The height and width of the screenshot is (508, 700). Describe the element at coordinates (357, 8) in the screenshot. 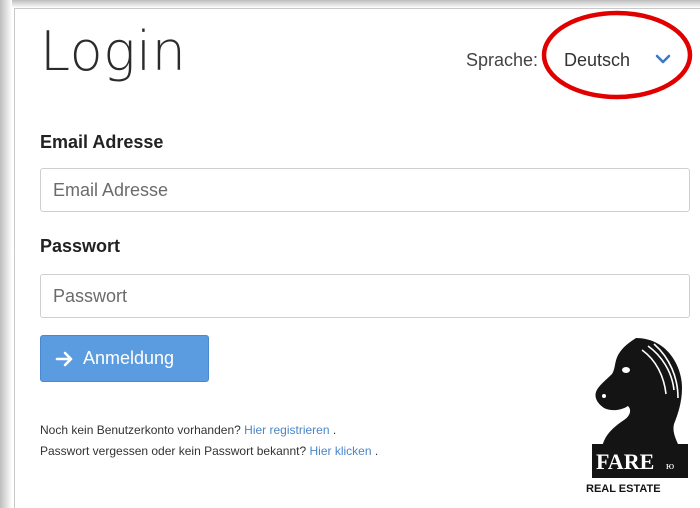

I see `window-border-top` at that location.